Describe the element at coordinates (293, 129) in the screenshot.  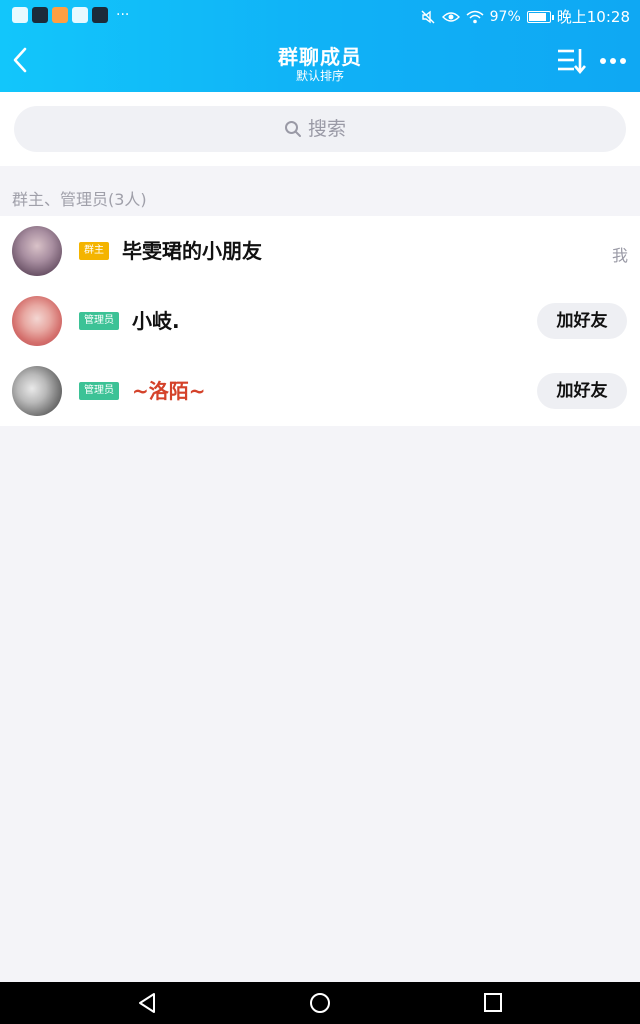
I see `search-icon` at that location.